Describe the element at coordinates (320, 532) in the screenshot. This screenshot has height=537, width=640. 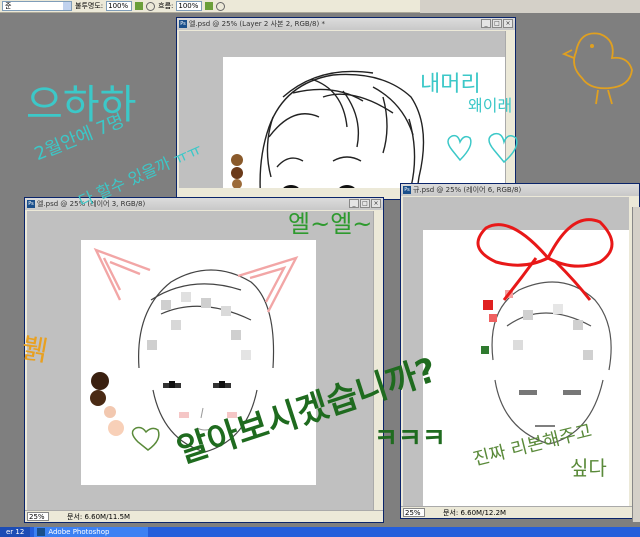
I see `taskbar: er 12 Adobe Photoshop` at that location.